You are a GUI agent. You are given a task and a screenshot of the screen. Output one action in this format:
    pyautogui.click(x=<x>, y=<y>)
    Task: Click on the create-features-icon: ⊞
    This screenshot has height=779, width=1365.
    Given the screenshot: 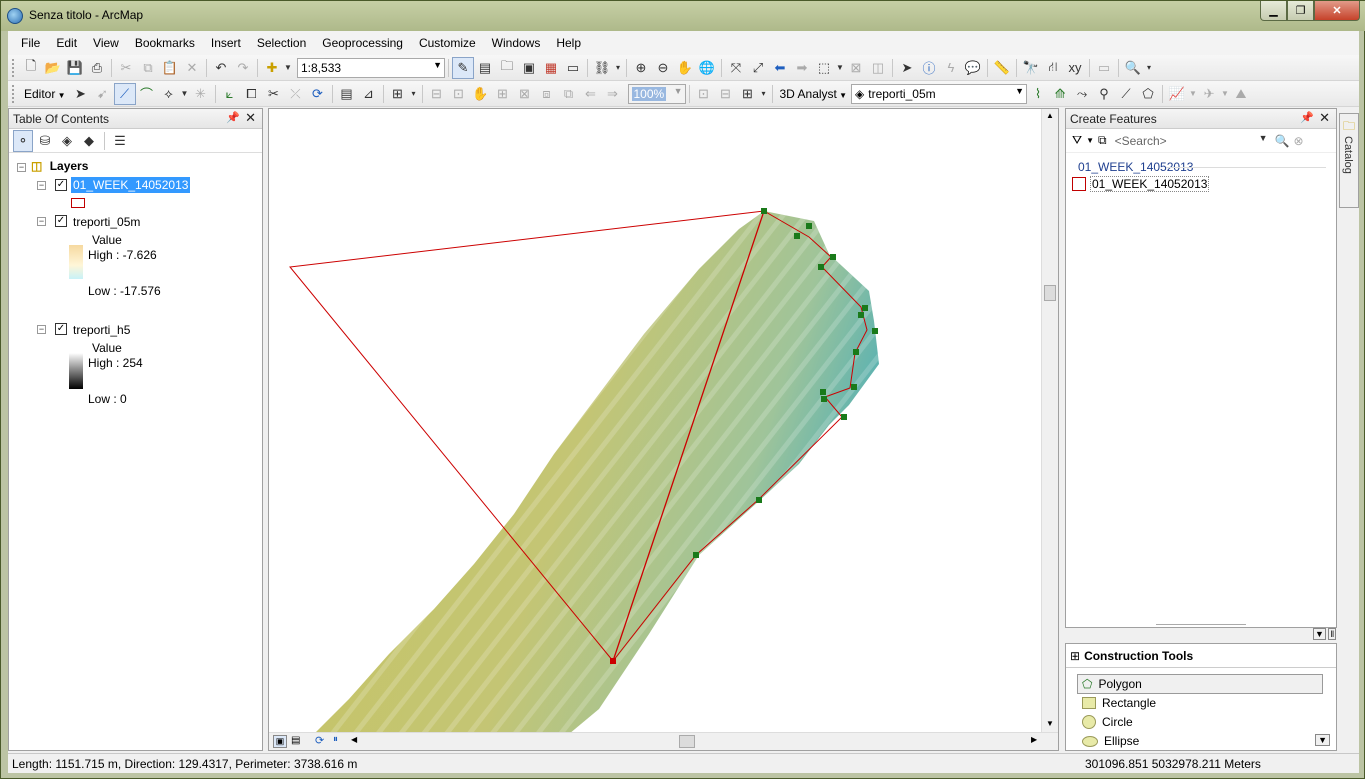 What is the action you would take?
    pyautogui.click(x=398, y=94)
    